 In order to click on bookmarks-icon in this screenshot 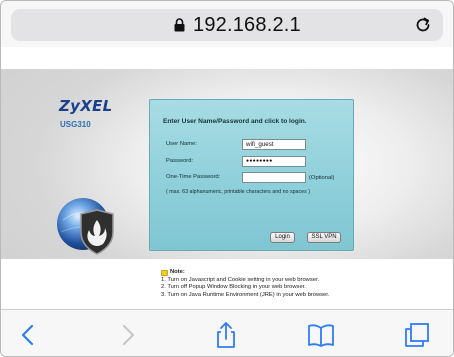, I will do `click(321, 335)`.